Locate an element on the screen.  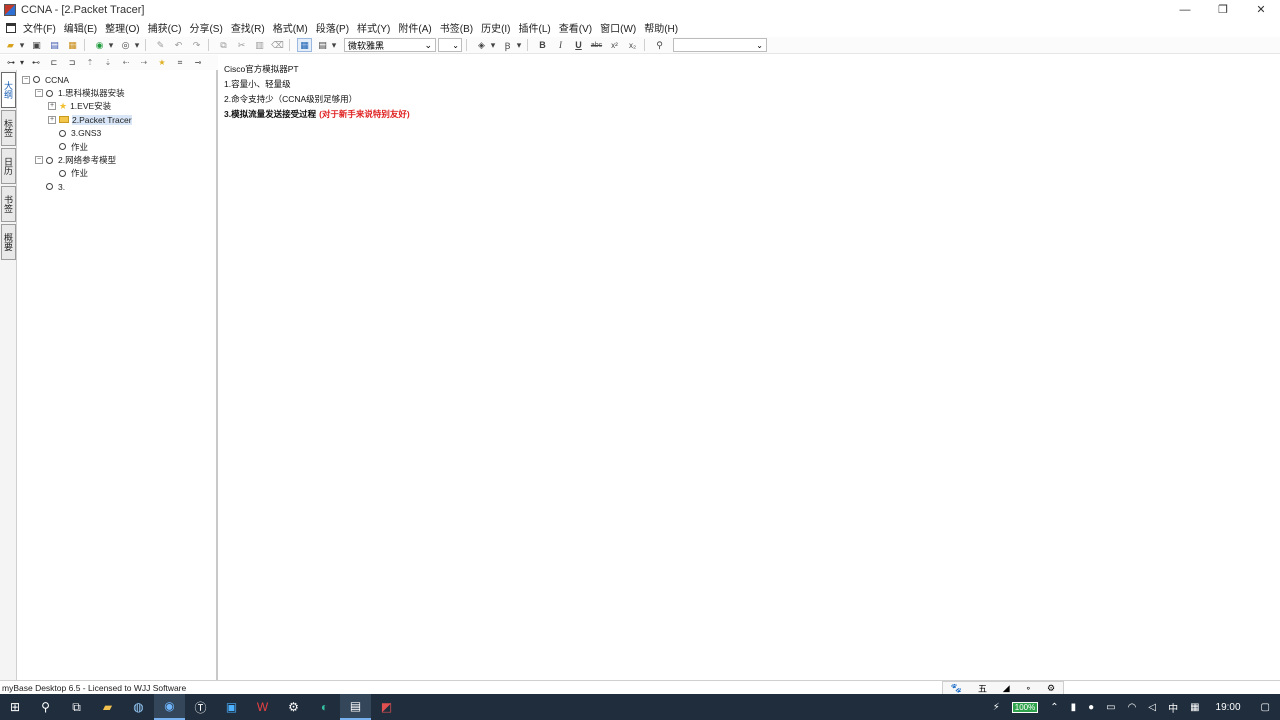
menu-history: 历史(I) is located at coordinates (495, 27).